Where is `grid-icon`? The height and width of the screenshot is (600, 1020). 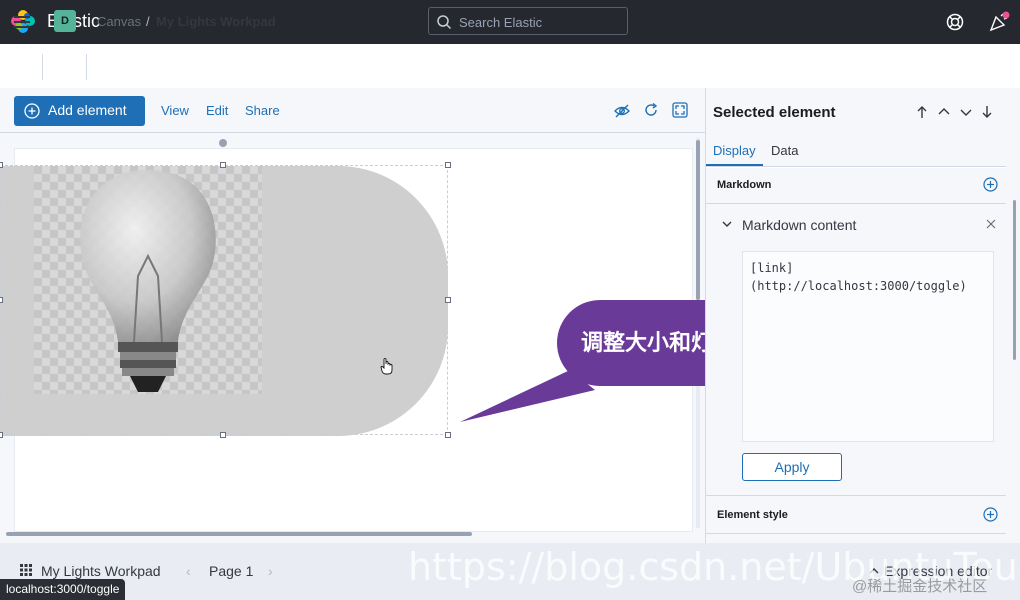
grid-icon is located at coordinates (26, 570).